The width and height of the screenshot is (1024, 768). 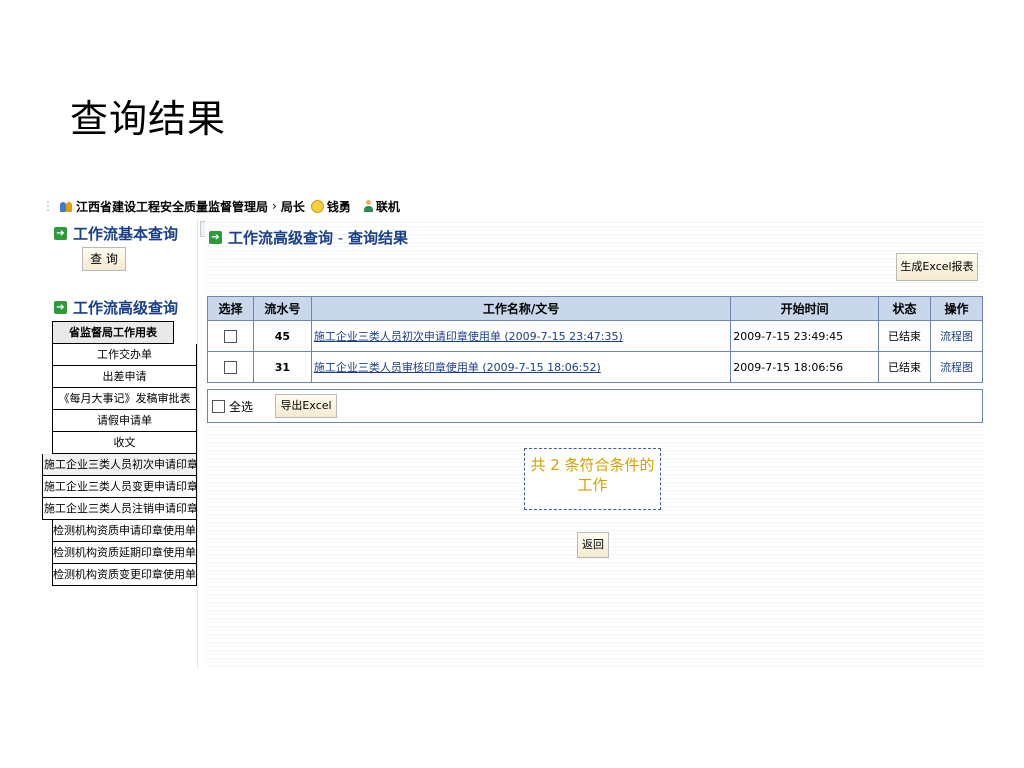 I want to click on menu-item-monthly-events: 《每月大事记》发稿审批表, so click(x=124, y=399).